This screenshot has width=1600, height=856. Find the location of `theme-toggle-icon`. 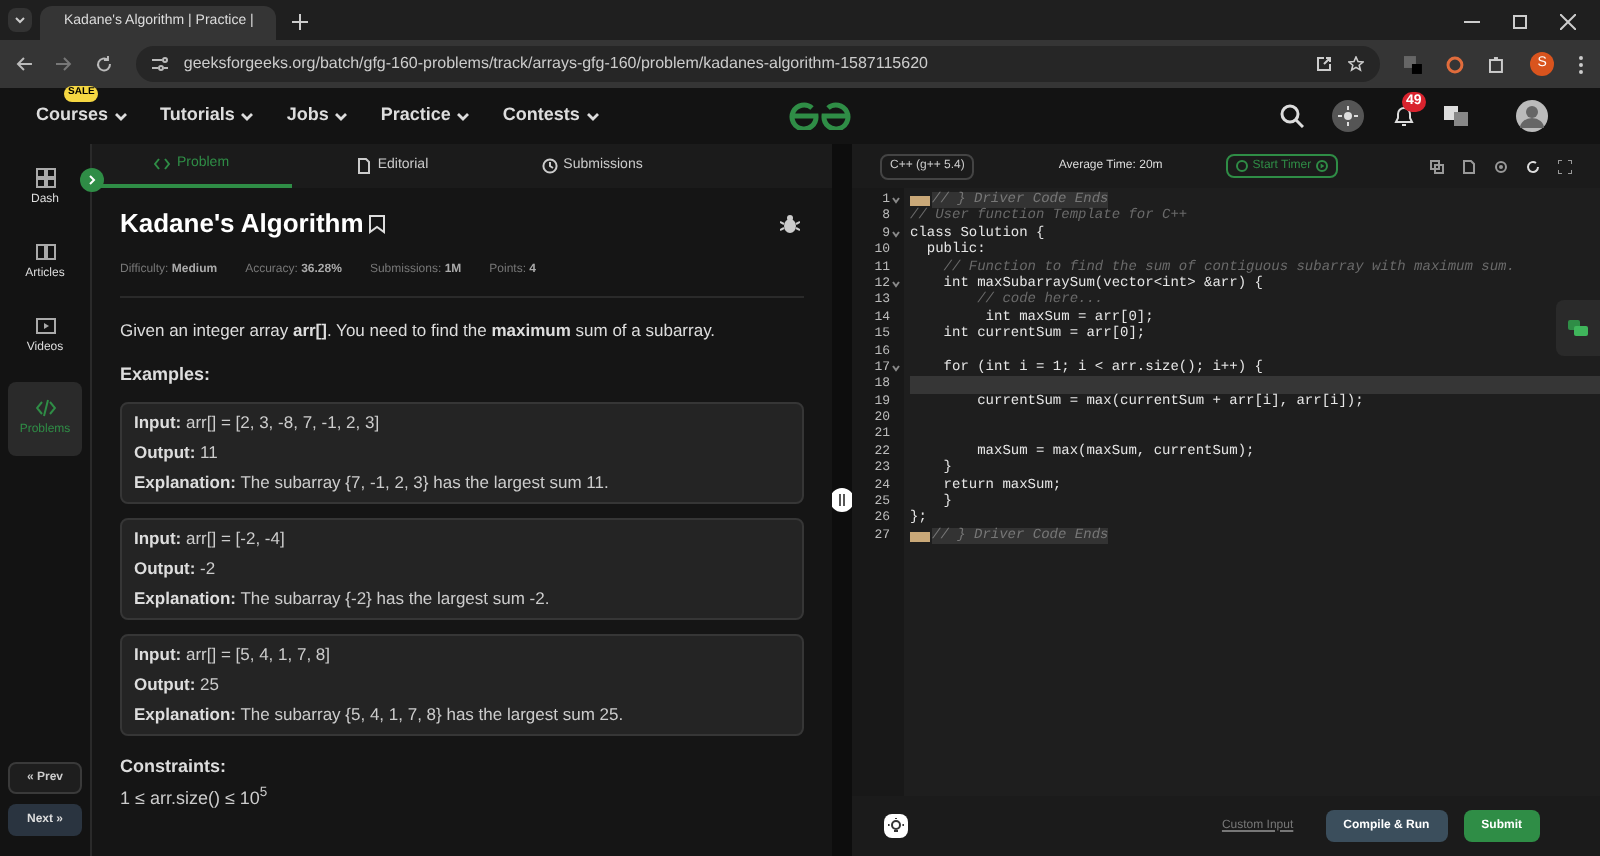

theme-toggle-icon is located at coordinates (1348, 116).